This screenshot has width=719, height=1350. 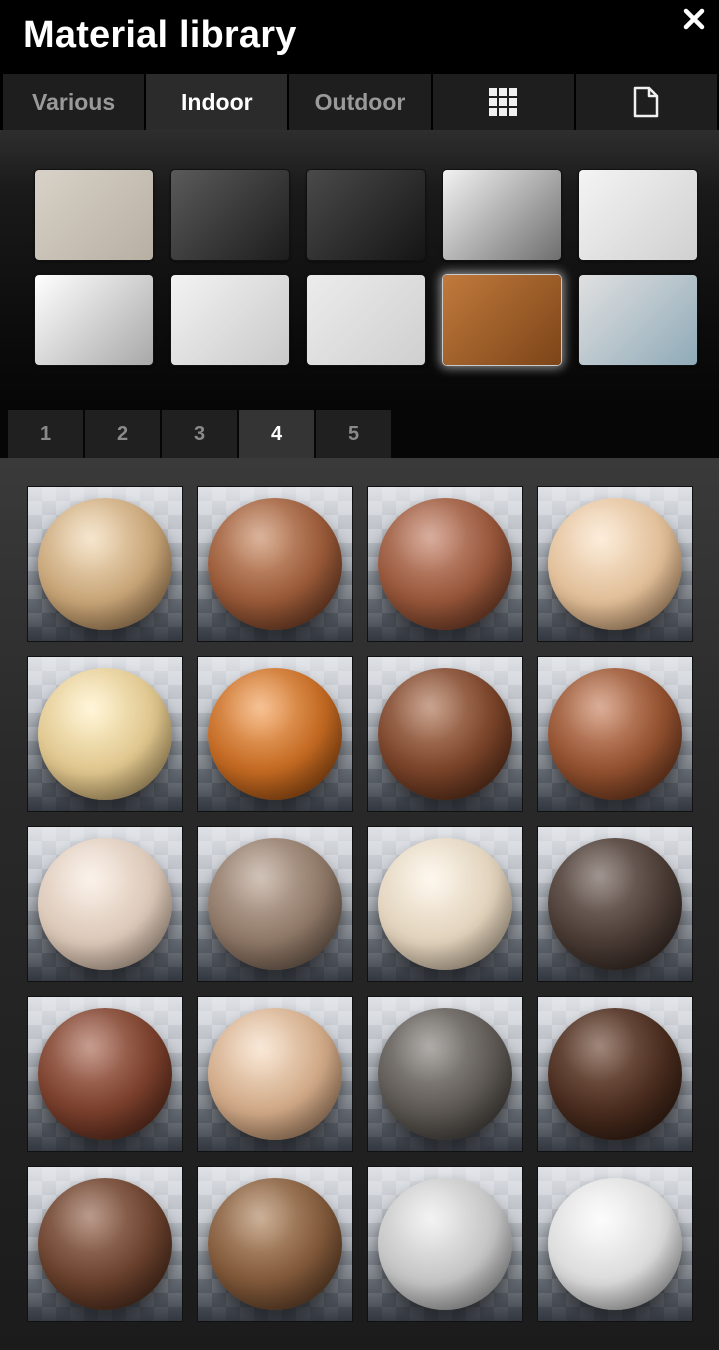 What do you see at coordinates (94, 215) in the screenshot?
I see `texture-fabric` at bounding box center [94, 215].